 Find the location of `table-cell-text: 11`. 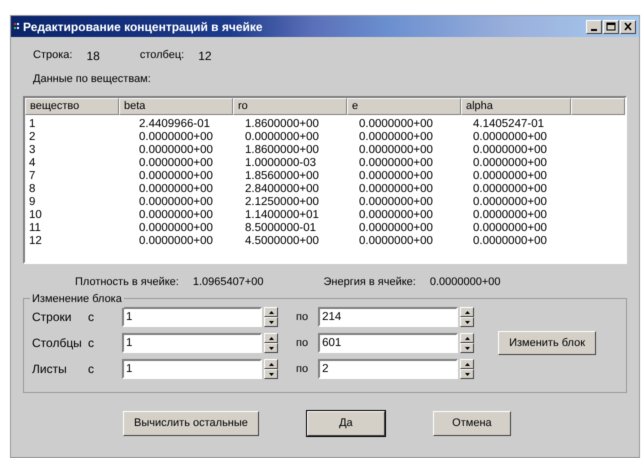

table-cell-text: 11 is located at coordinates (35, 228).